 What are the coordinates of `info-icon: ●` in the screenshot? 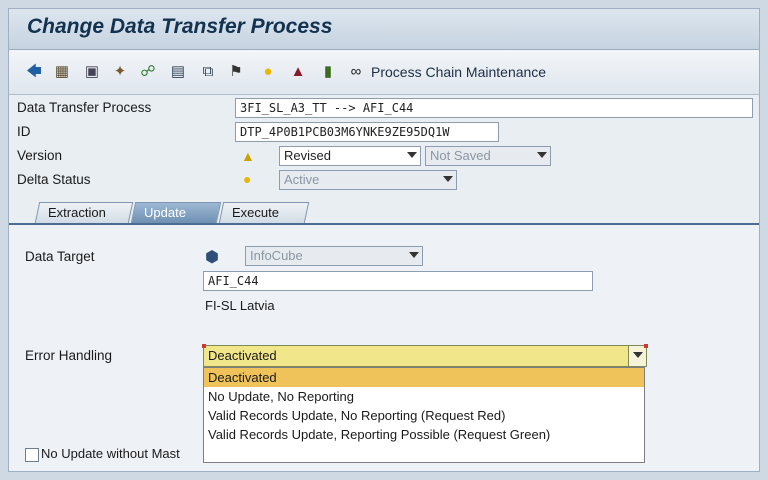 It's located at (268, 72).